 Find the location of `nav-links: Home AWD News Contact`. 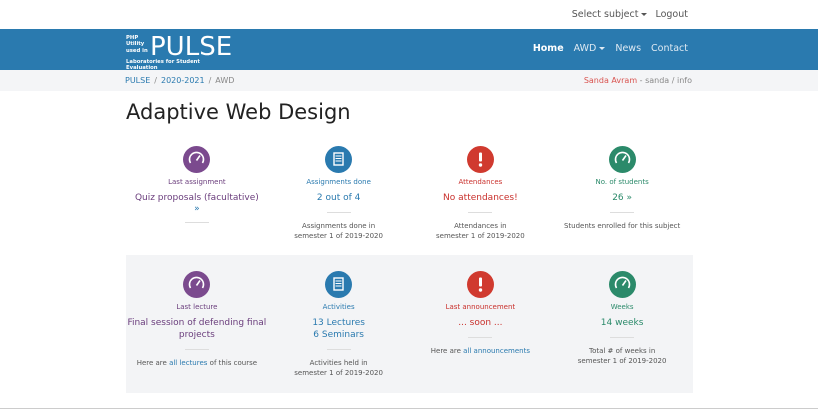

nav-links: Home AWD News Contact is located at coordinates (610, 48).